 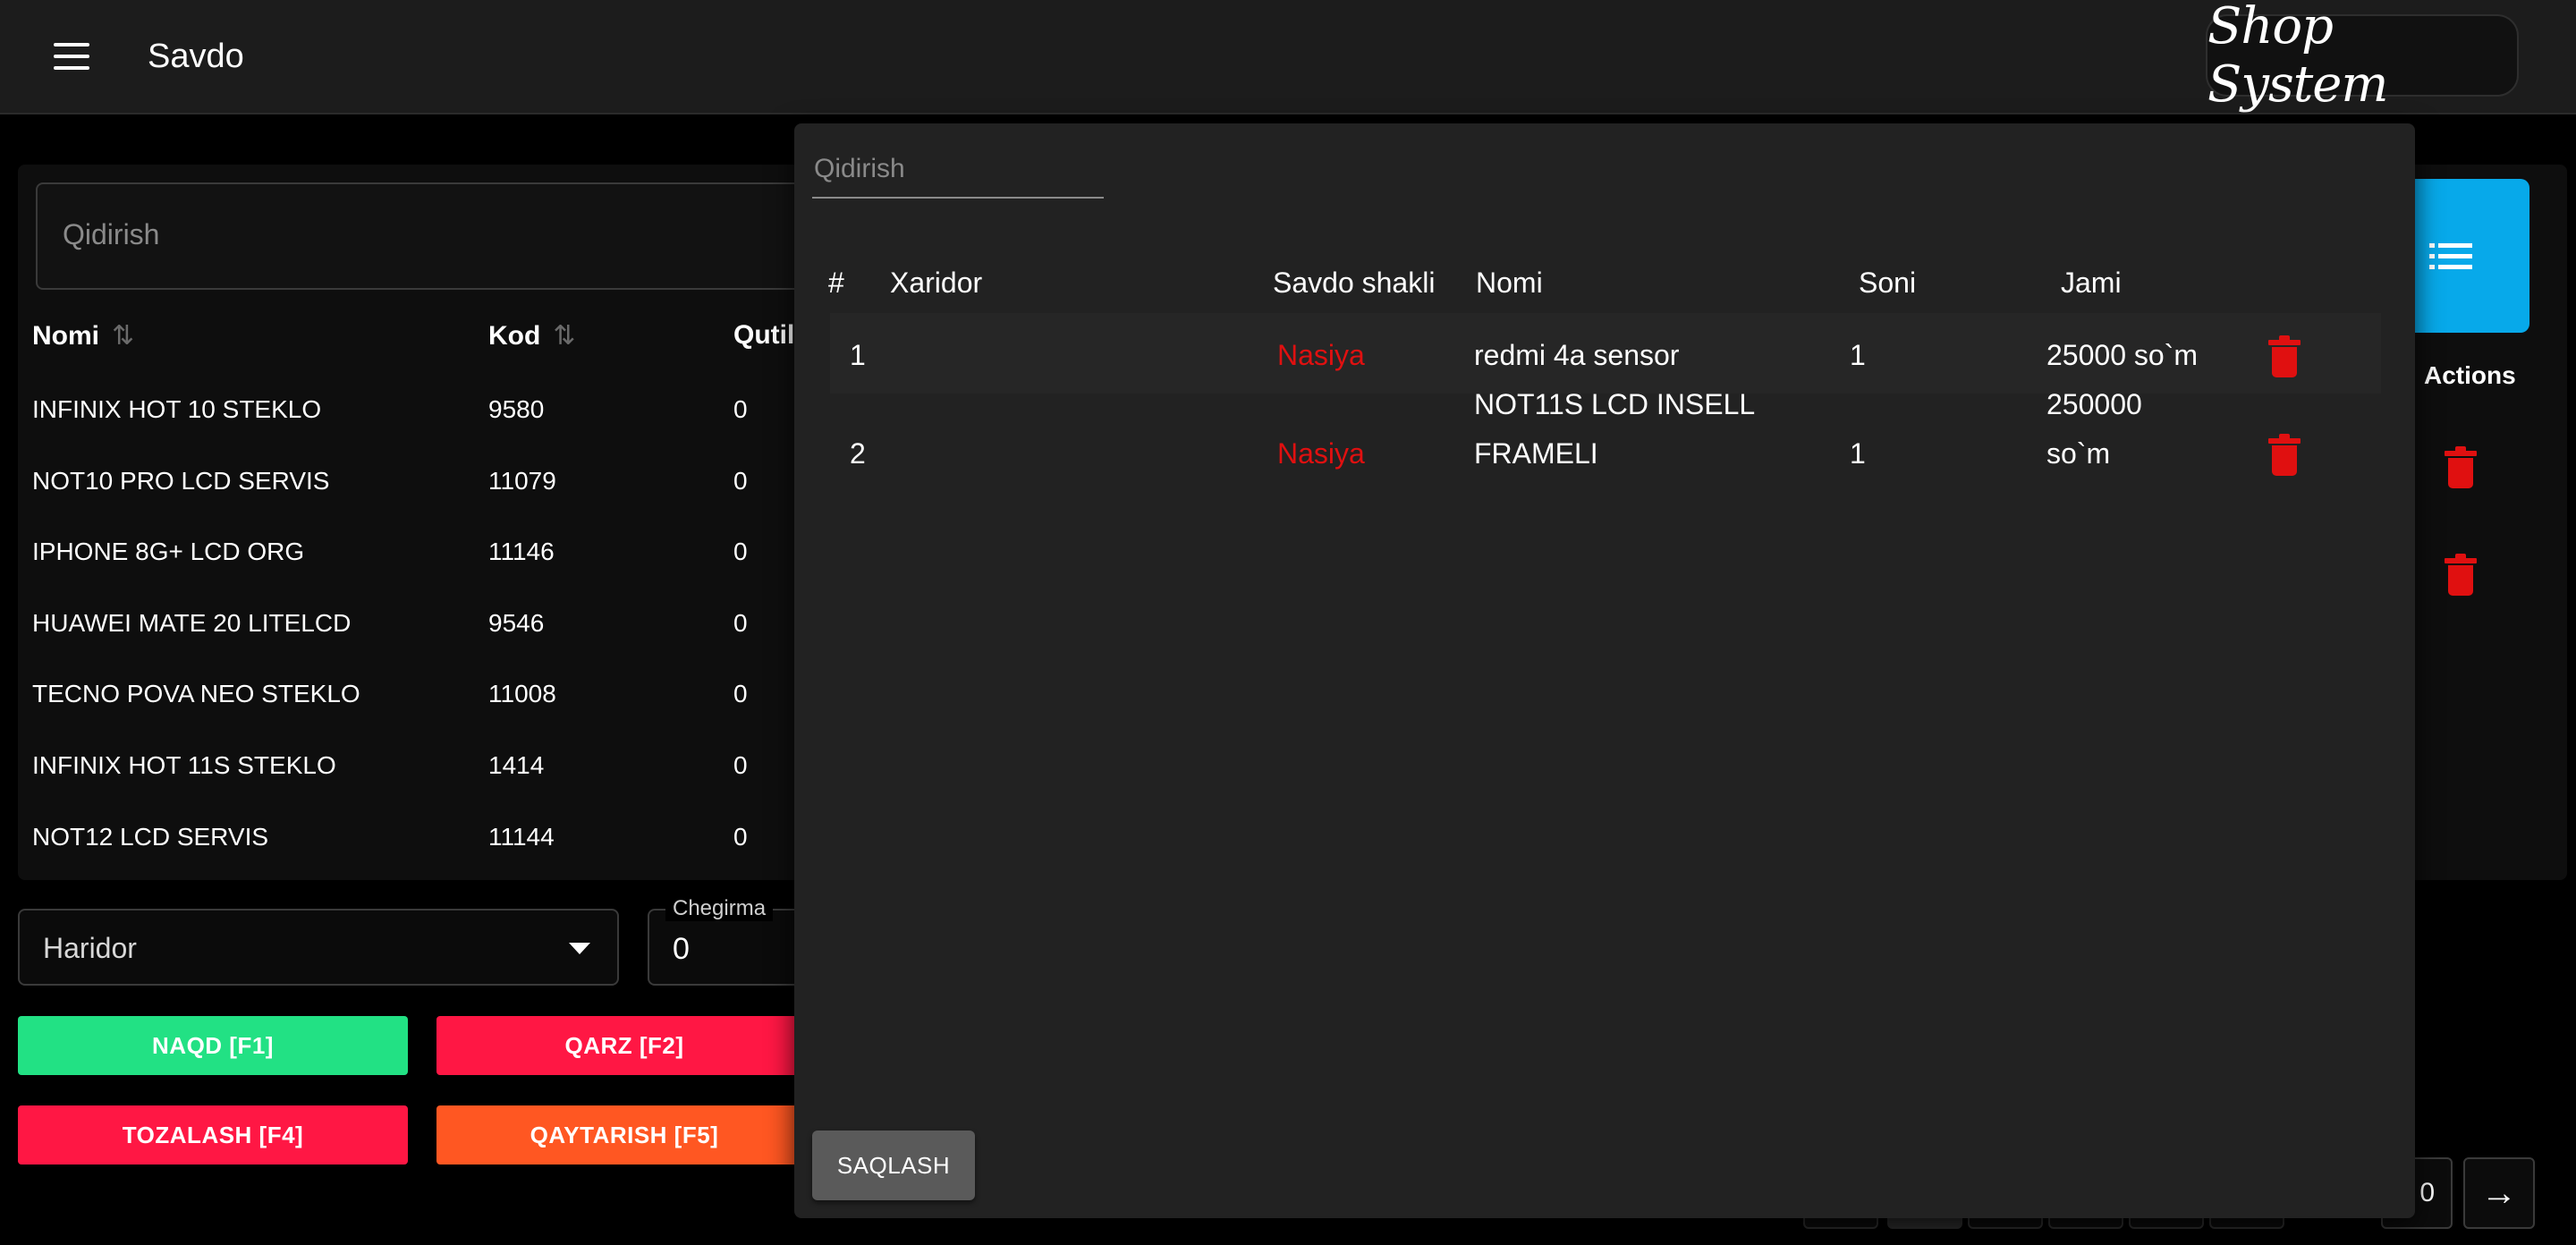 What do you see at coordinates (958, 172) in the screenshot?
I see `modal-search-input: Qidirish` at bounding box center [958, 172].